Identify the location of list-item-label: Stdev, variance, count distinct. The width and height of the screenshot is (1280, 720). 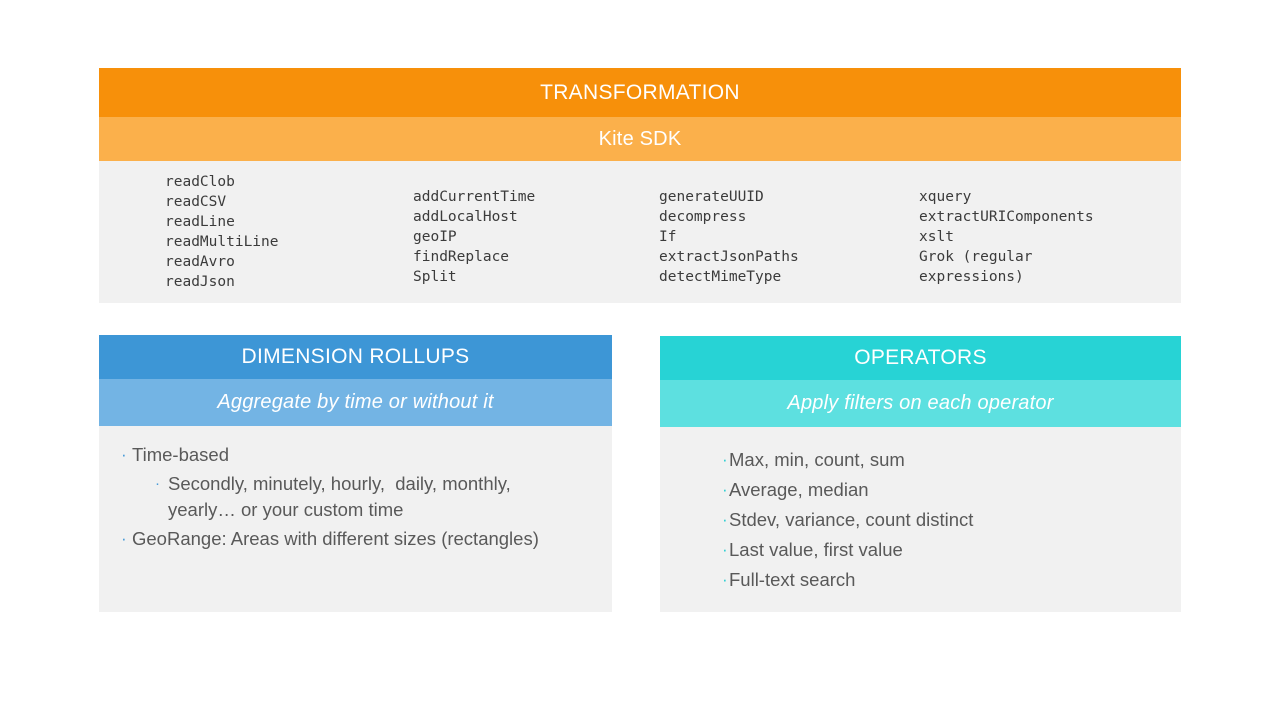
(851, 519).